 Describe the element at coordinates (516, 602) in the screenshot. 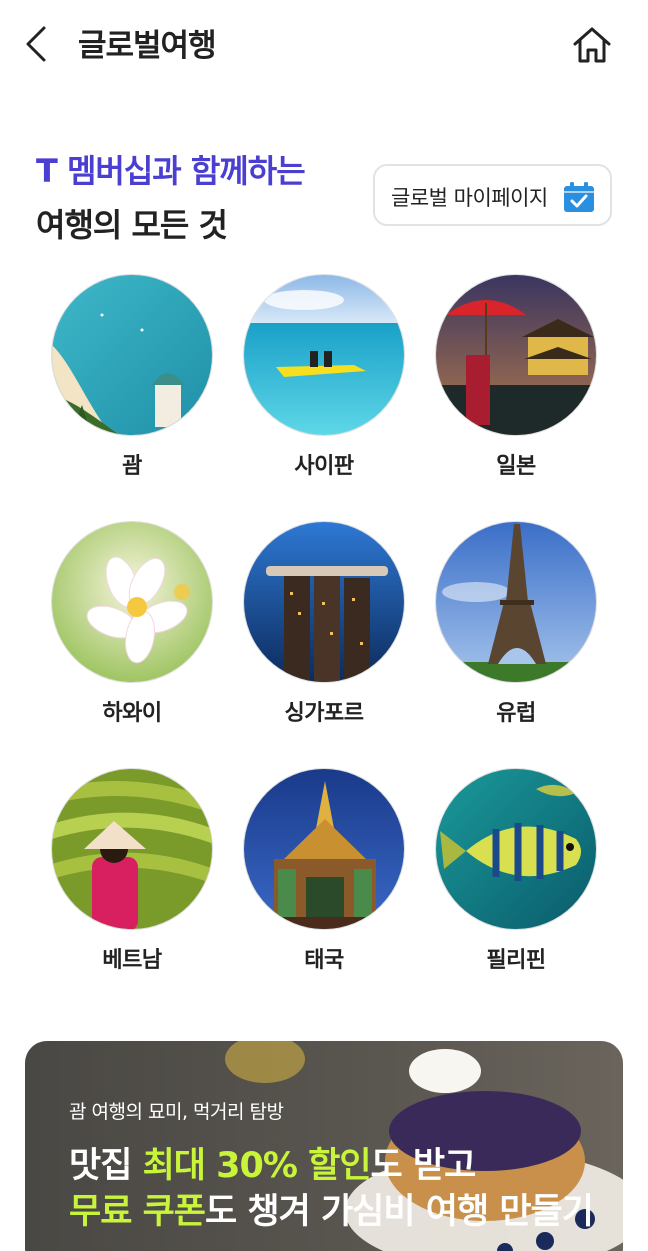

I see `europe-image` at that location.